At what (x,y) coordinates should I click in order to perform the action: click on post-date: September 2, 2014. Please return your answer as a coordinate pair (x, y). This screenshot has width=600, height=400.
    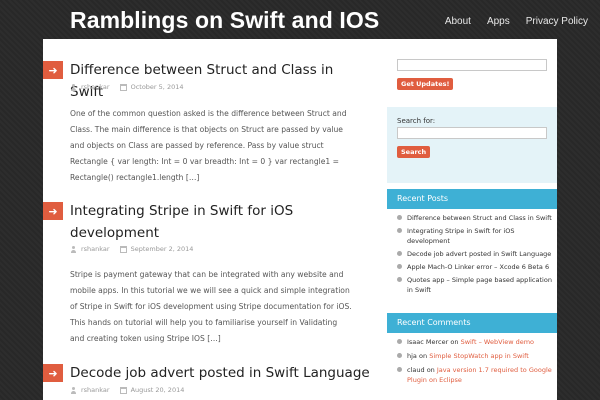
    Looking at the image, I should click on (162, 249).